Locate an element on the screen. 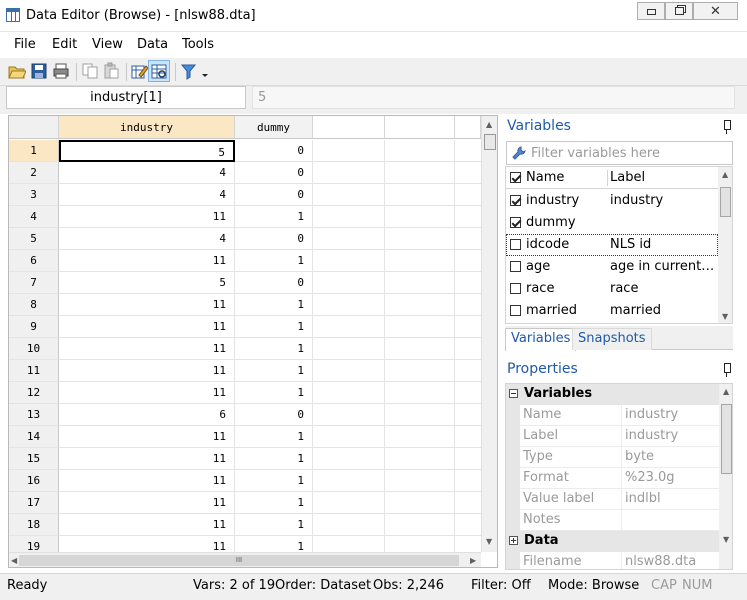  wrench-icon is located at coordinates (519, 153).